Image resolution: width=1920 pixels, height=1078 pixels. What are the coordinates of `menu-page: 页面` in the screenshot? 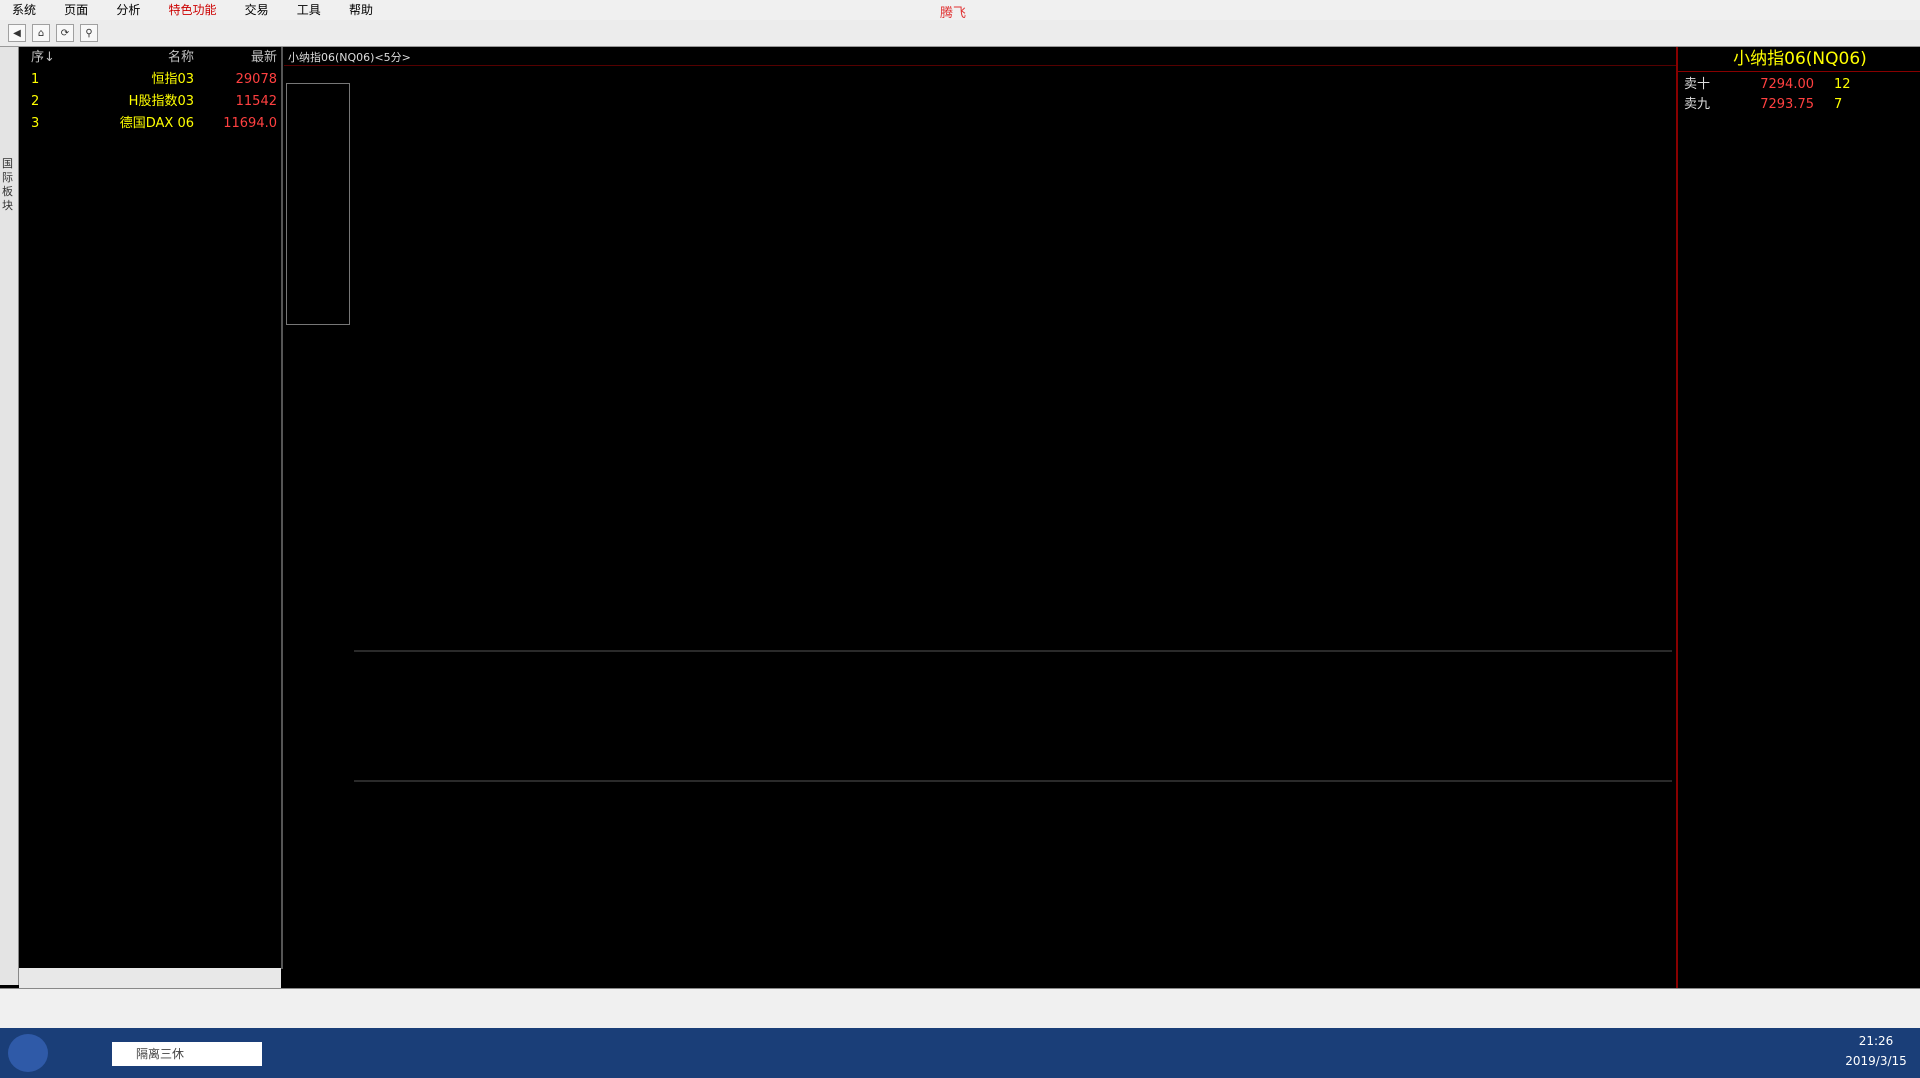 It's located at (76, 10).